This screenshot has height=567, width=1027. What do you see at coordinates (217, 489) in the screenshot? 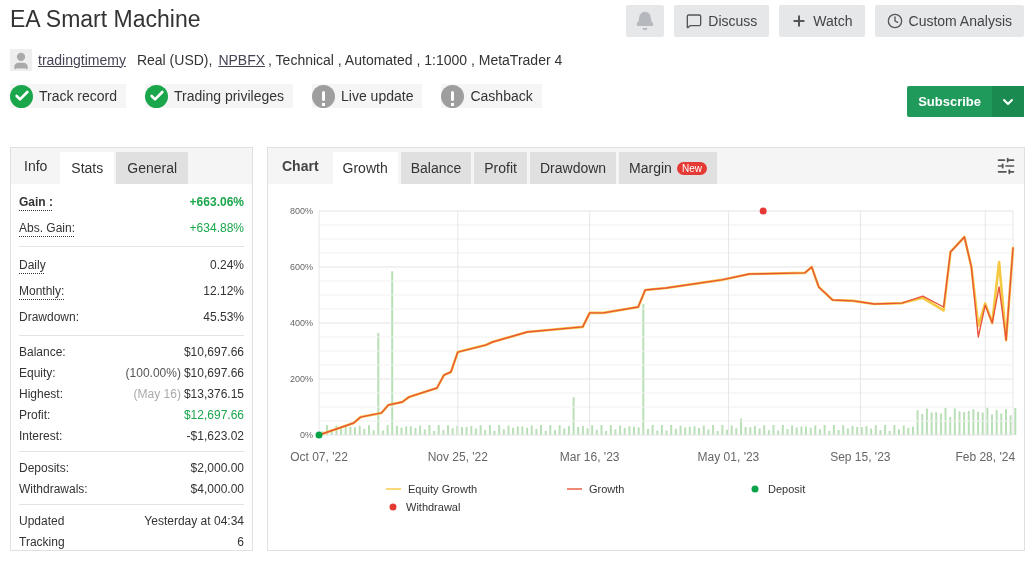
I see `stat-value: $4,000.00` at bounding box center [217, 489].